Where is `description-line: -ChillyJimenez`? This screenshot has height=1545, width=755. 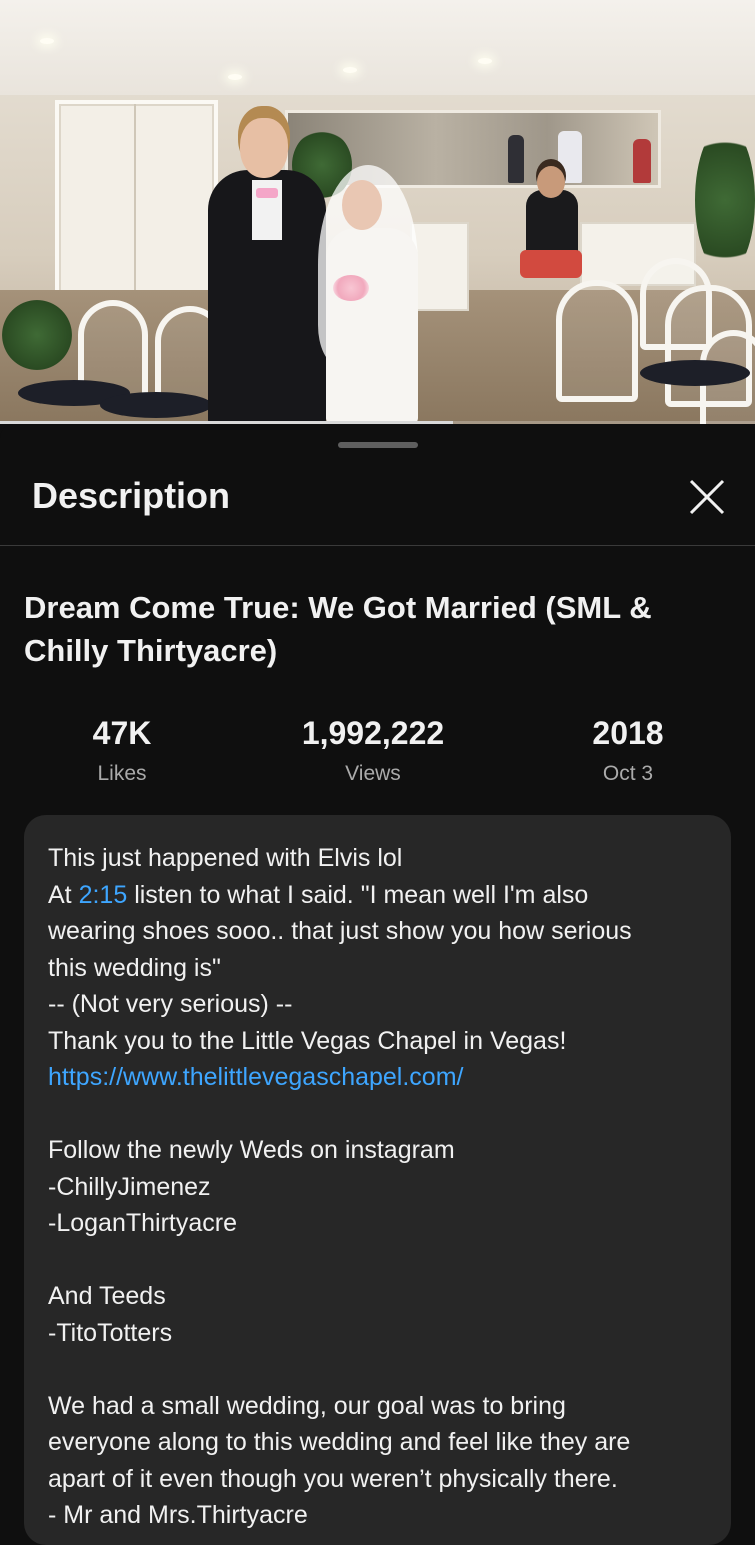
description-line: -ChillyJimenez is located at coordinates (129, 1186).